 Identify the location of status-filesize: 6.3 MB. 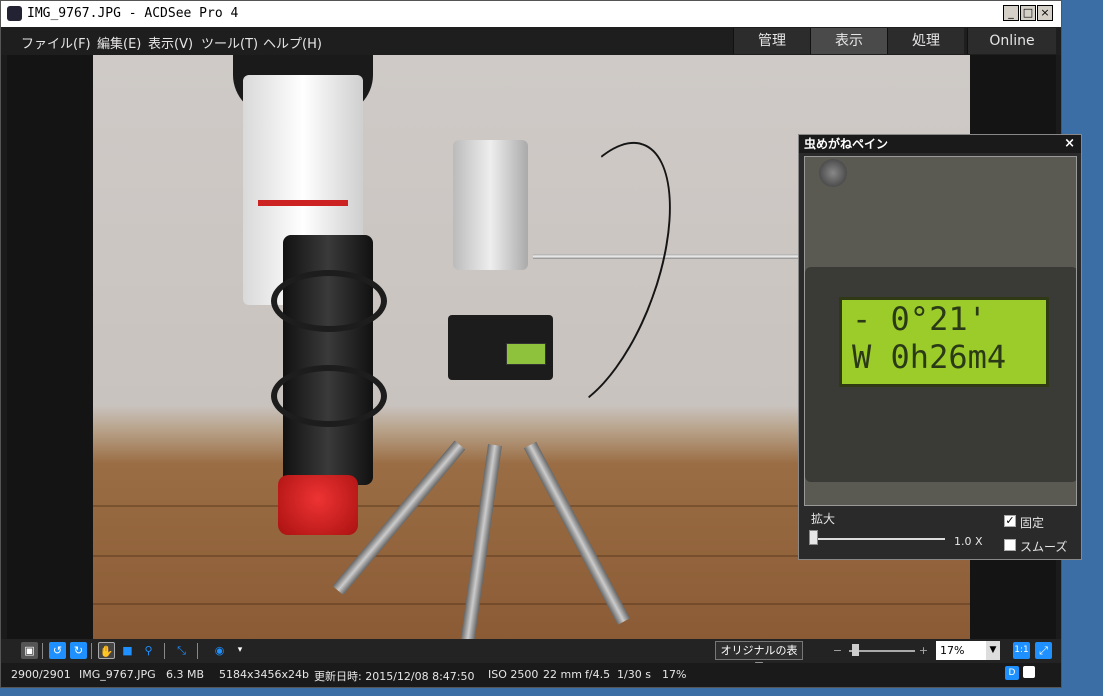
(185, 674).